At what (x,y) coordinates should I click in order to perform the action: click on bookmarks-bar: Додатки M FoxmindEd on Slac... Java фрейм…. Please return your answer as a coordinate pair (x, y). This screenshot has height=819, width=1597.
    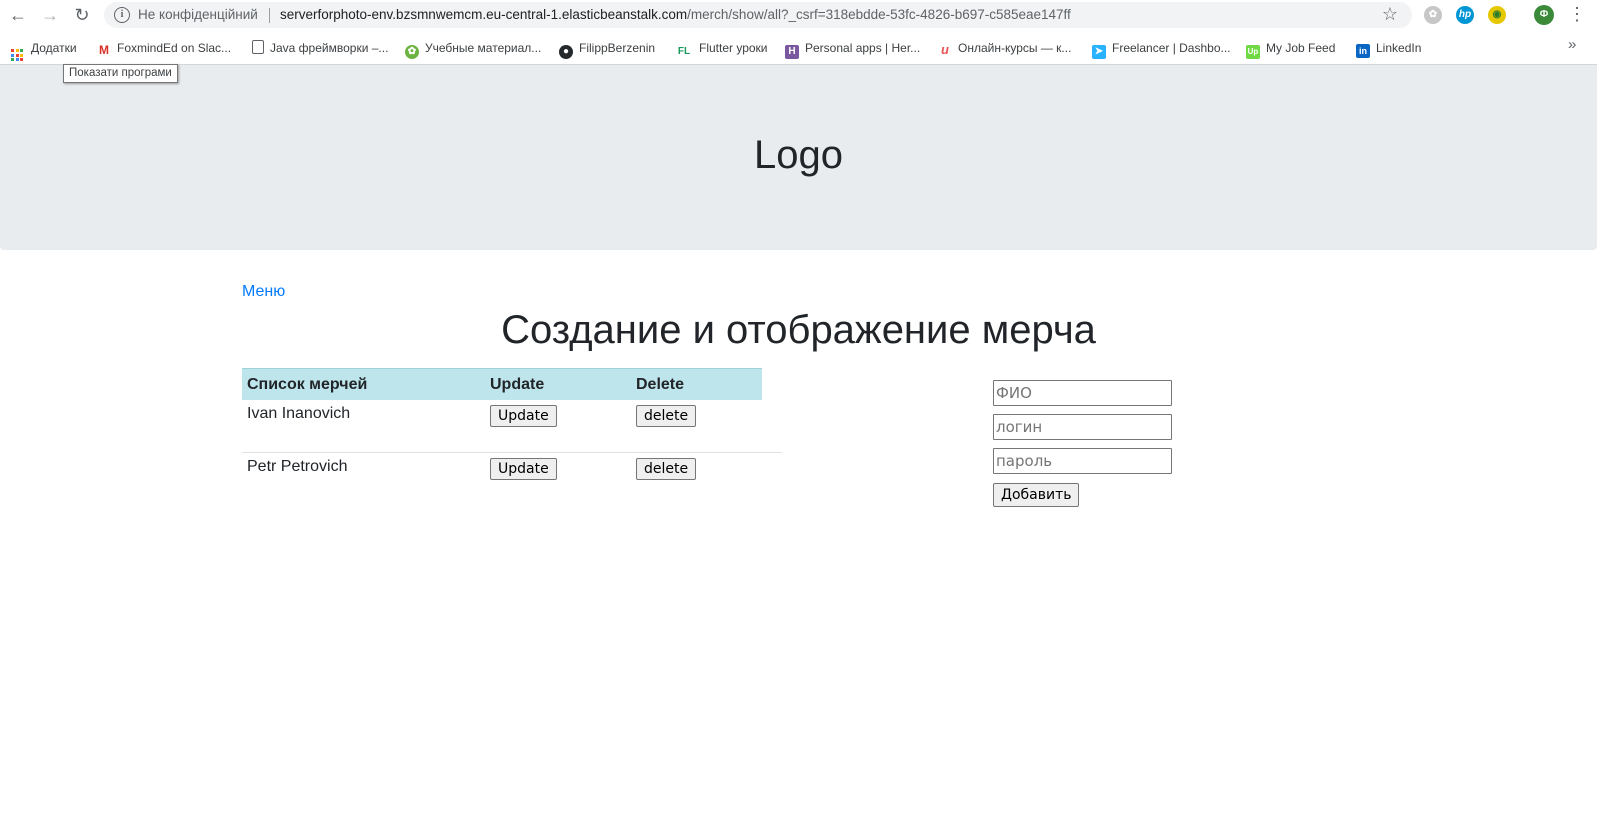
    Looking at the image, I should click on (798, 47).